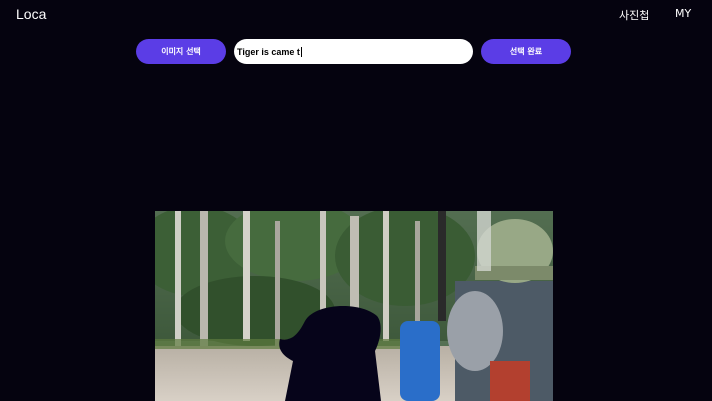 Image resolution: width=712 pixels, height=401 pixels. I want to click on top-bar: Loca 사진첩 MY, so click(356, 15).